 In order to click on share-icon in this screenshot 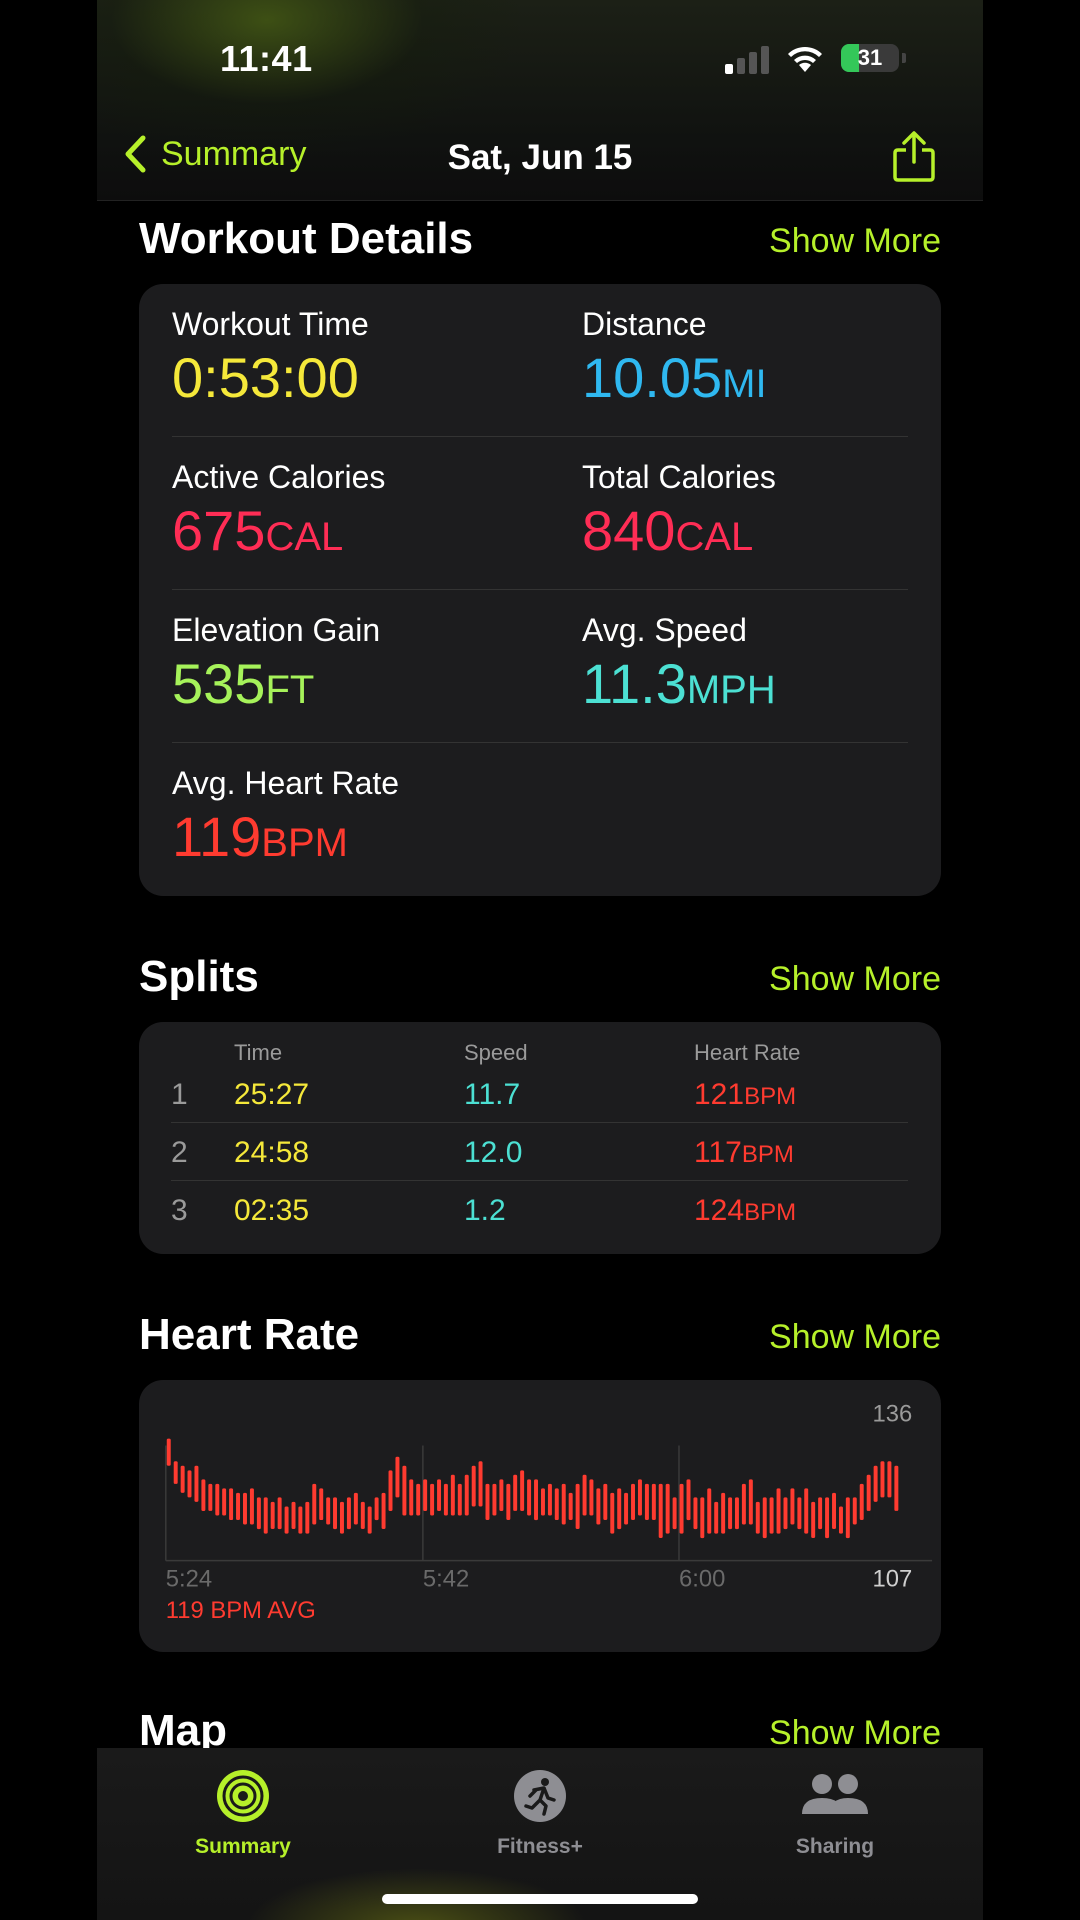, I will do `click(914, 157)`.